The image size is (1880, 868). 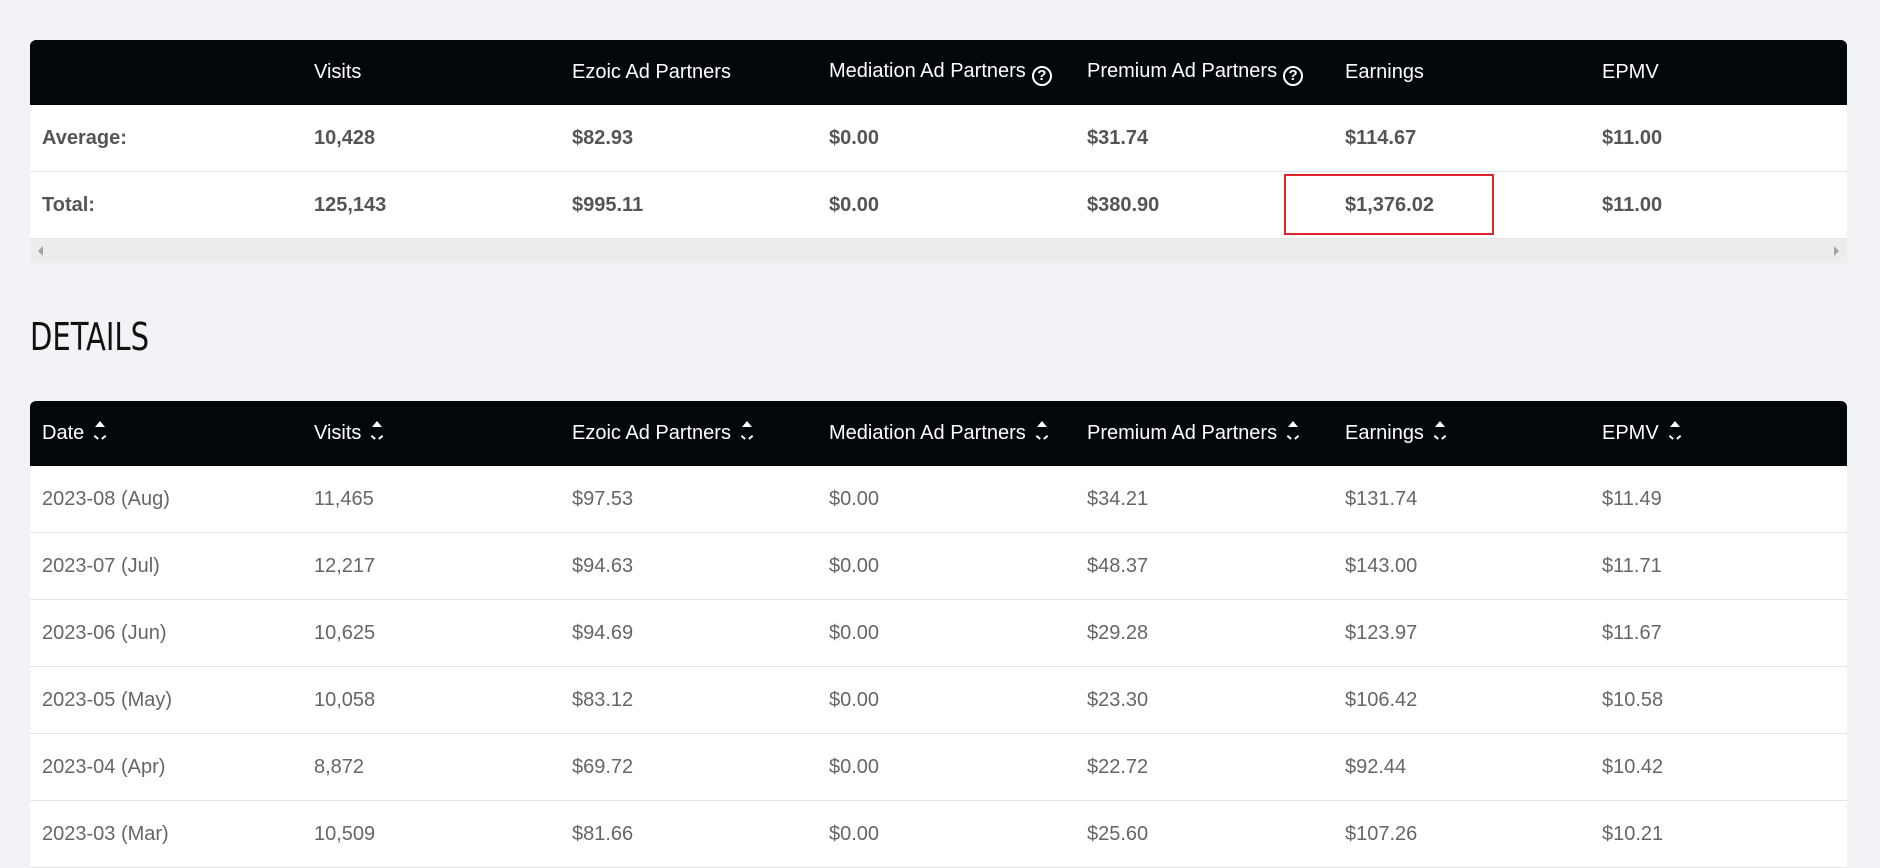 I want to click on table-cell: 11,465, so click(x=431, y=499).